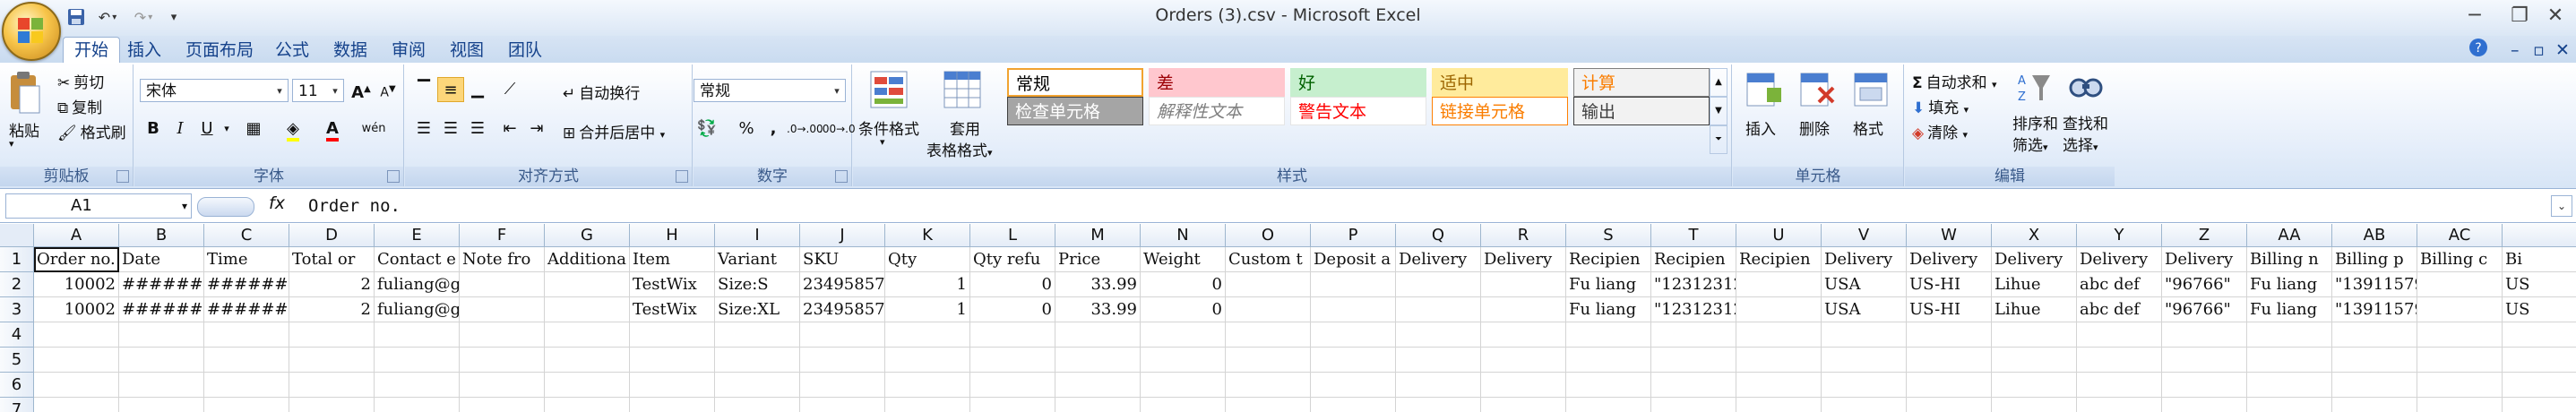 The height and width of the screenshot is (412, 2576). What do you see at coordinates (215, 90) in the screenshot?
I see `font-name-select: 宋体 ▾` at bounding box center [215, 90].